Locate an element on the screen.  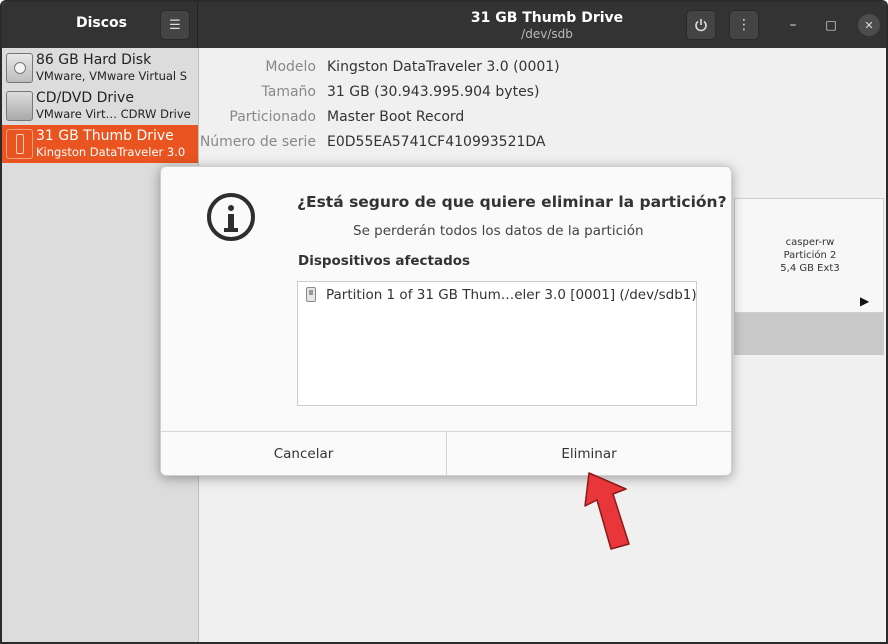
vertical-dots-icon: ⋮ is located at coordinates (744, 25).